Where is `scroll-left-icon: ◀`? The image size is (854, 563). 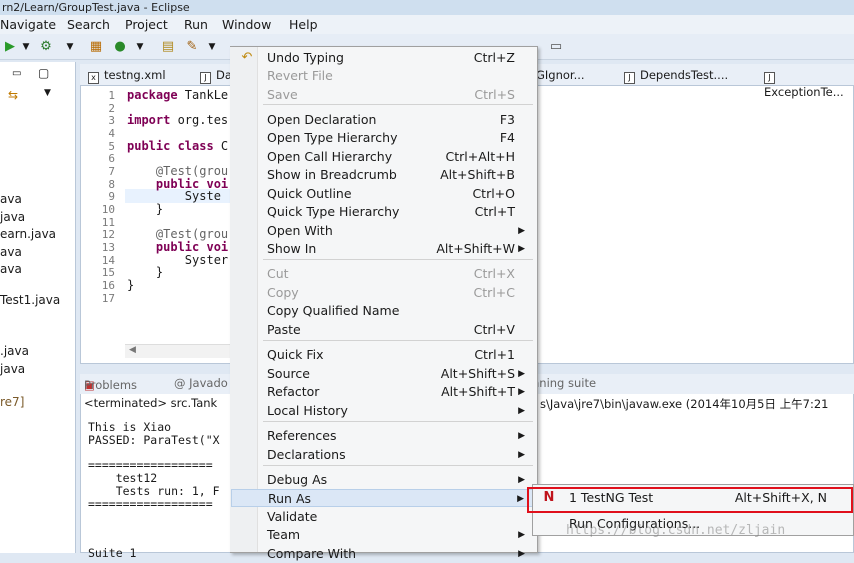
scroll-left-icon: ◀ is located at coordinates (132, 350).